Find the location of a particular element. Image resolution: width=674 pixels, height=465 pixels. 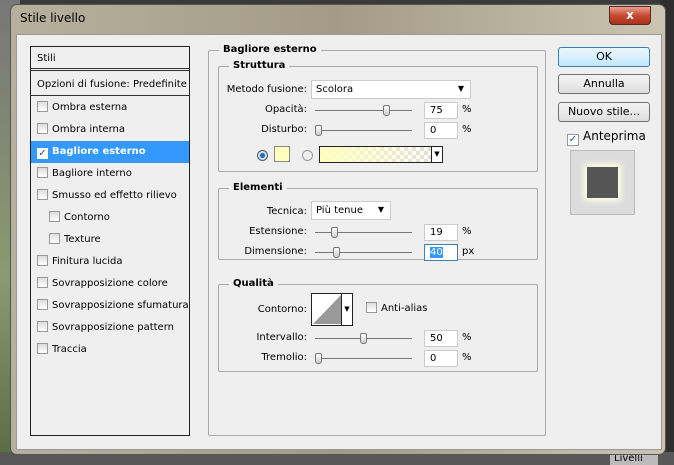

style-item: Bagliore interno is located at coordinates (110, 174).